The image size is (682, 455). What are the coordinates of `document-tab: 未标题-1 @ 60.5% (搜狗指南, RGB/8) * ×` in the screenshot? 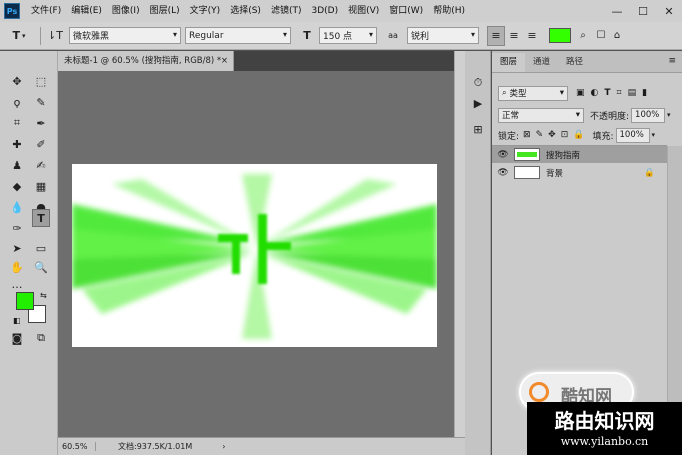 It's located at (146, 61).